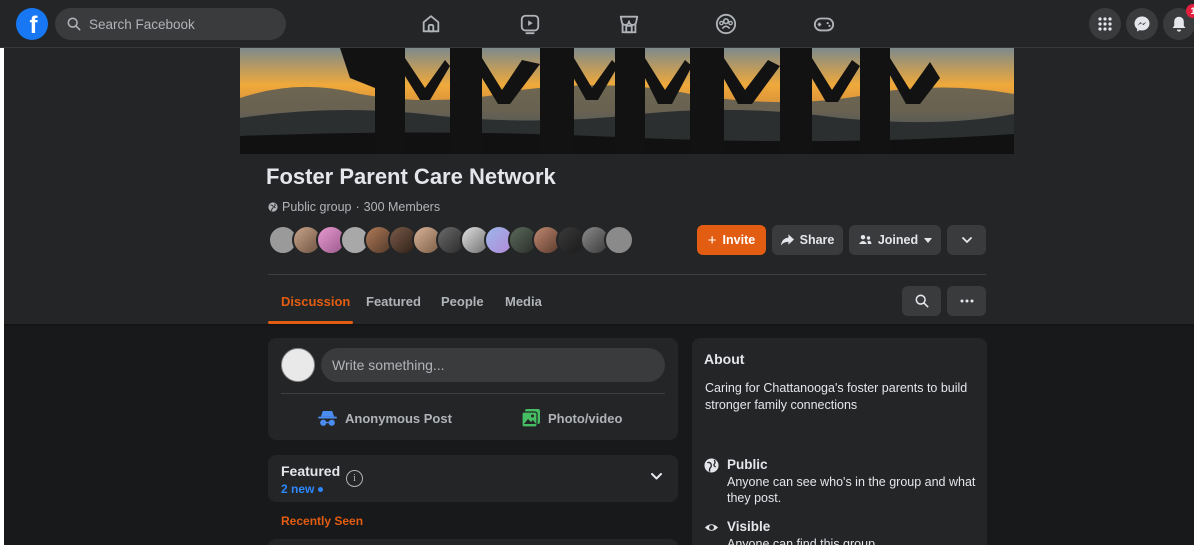 The width and height of the screenshot is (1198, 545). Describe the element at coordinates (747, 464) in the screenshot. I see `public-title: Public` at that location.